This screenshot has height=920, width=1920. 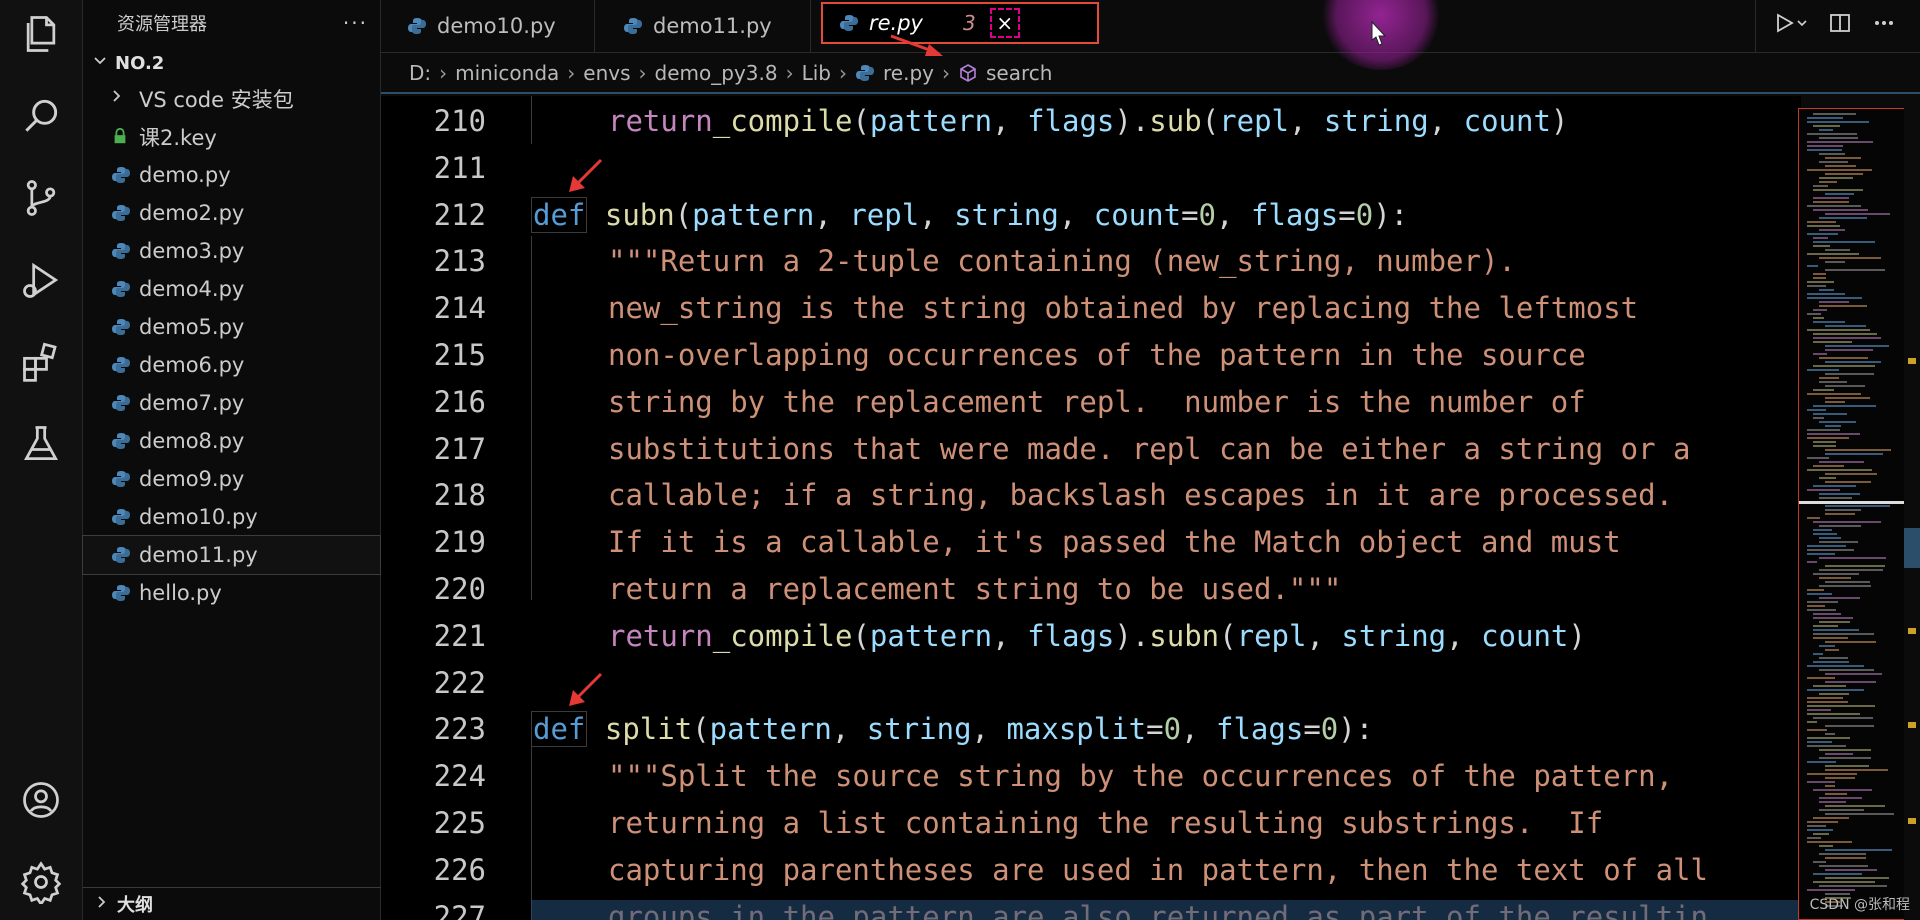 I want to click on tree-file: hello.py, so click(x=231, y=593).